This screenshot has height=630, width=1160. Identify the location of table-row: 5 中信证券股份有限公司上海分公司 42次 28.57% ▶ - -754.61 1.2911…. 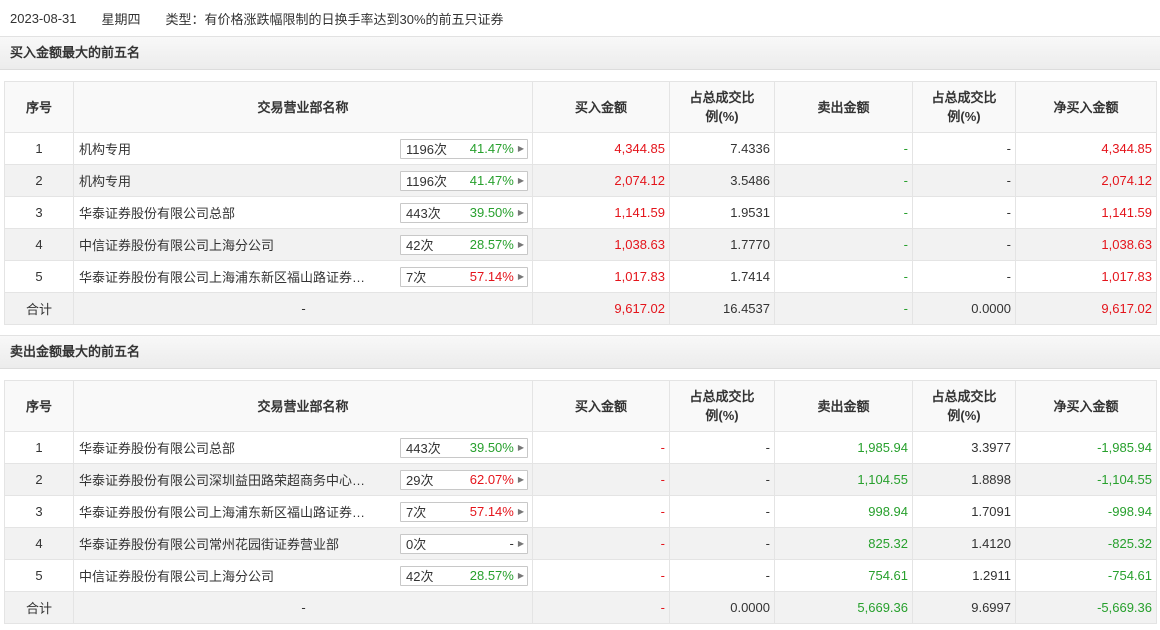
(580, 575).